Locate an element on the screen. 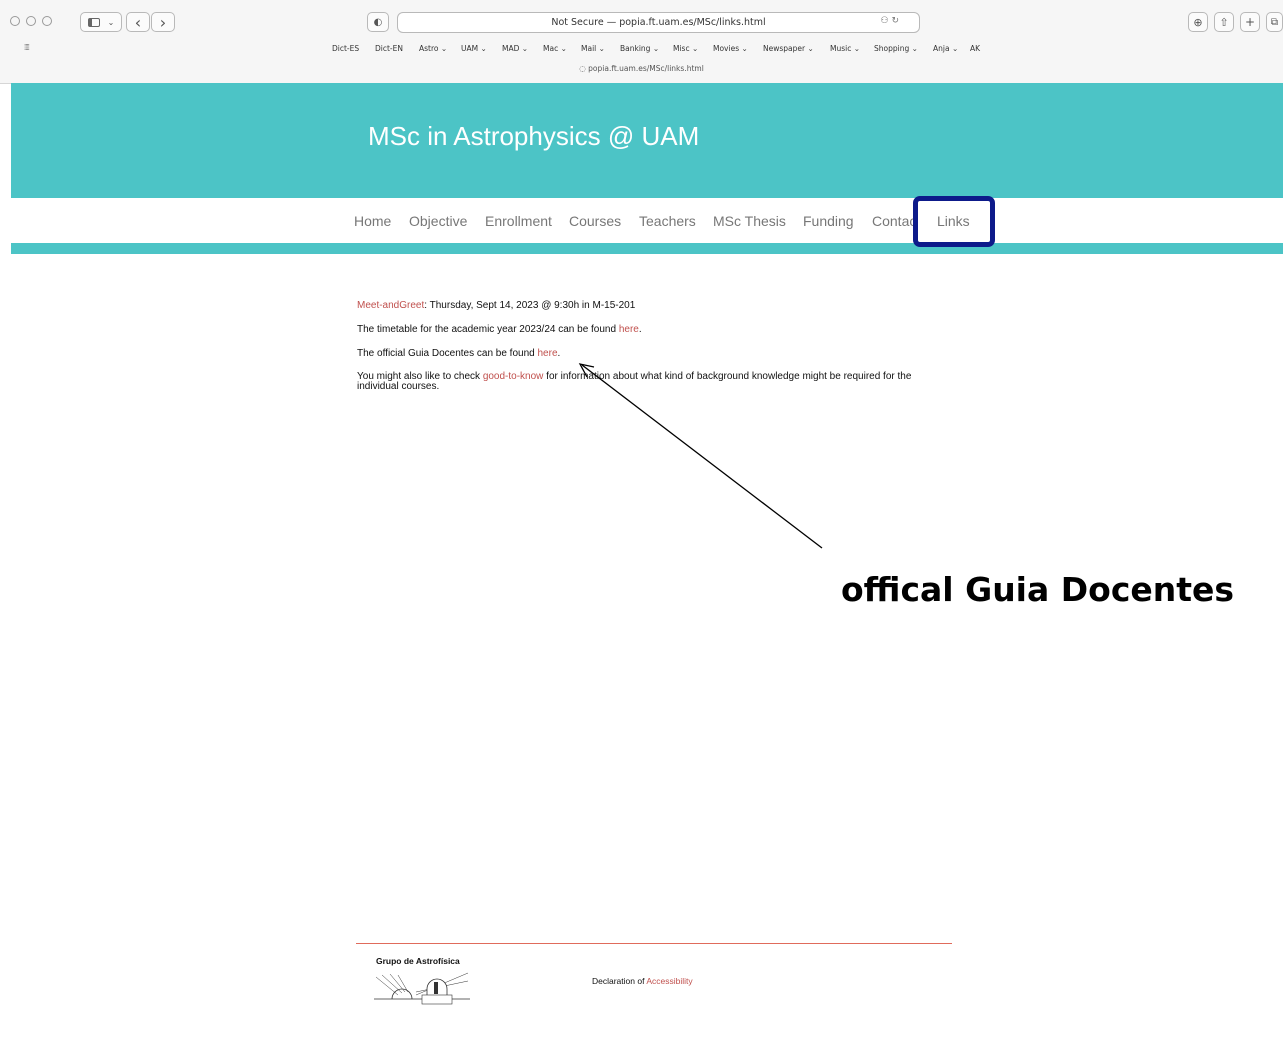  logo-text: Grupo de Astrofísica is located at coordinates (418, 961).